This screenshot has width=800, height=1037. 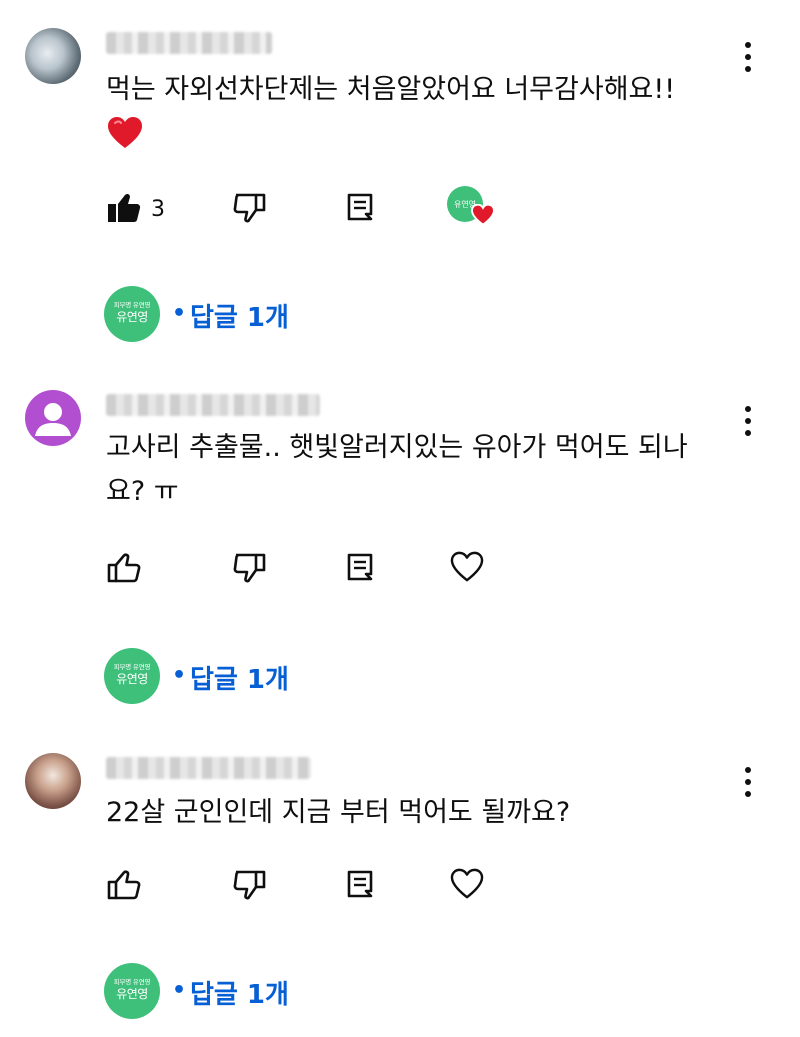 I want to click on comment-text: 22살 군인인데 지금 부터 먹어도 될까요?, so click(x=338, y=813).